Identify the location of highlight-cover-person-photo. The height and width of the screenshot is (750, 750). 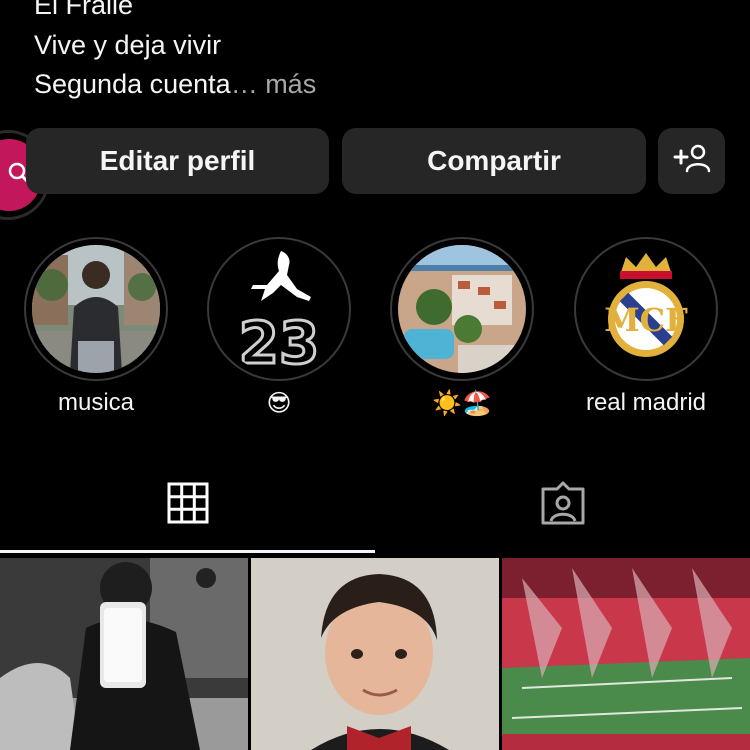
(96, 309).